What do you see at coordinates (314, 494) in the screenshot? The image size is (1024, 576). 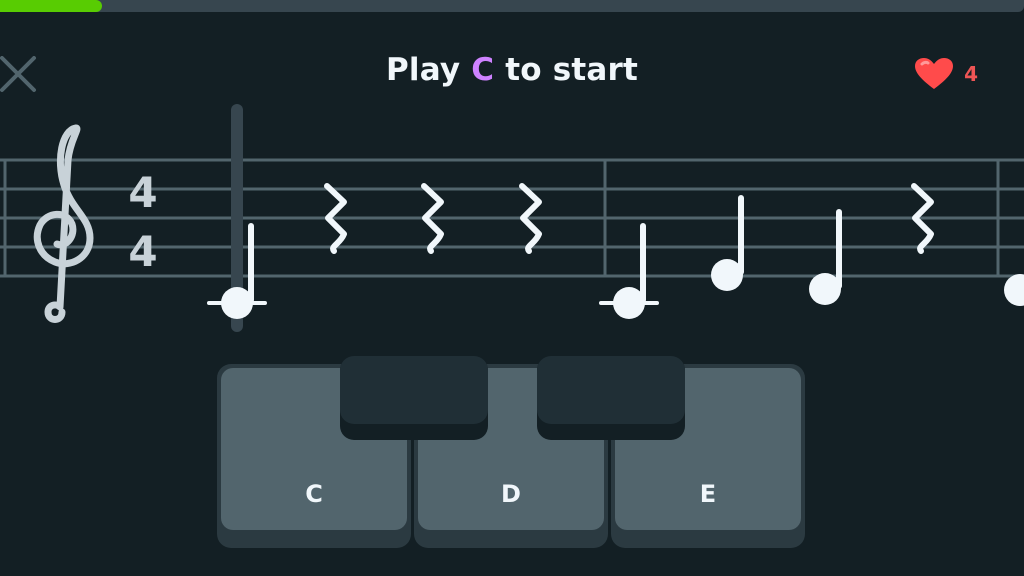 I see `piano-key-c-label: C` at bounding box center [314, 494].